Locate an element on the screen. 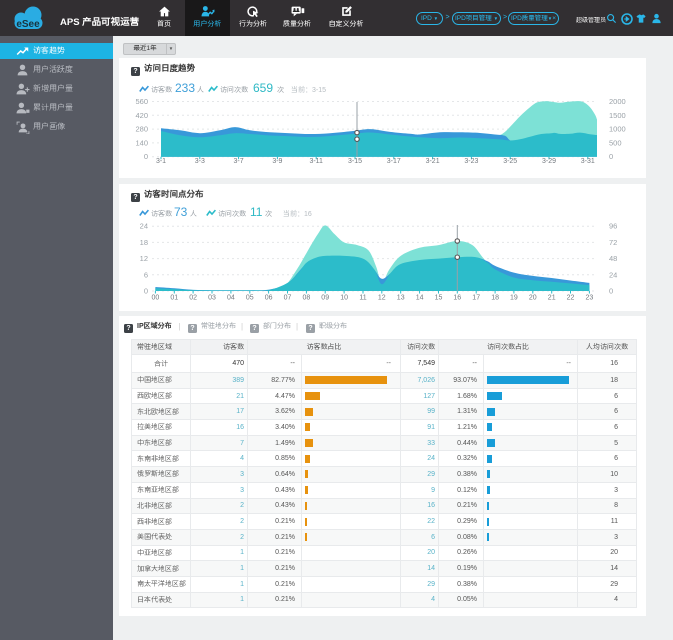  svg-text: 3-21 is located at coordinates (433, 161).